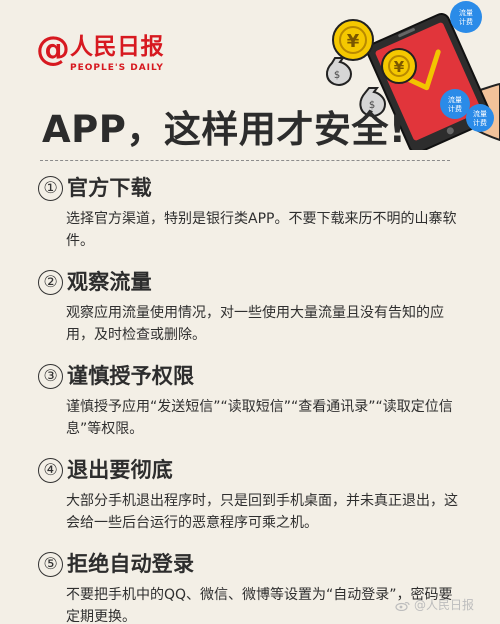  Describe the element at coordinates (261, 230) in the screenshot. I see `tip-body: 选择官方渠道，特别是银行类APP。不要下载来历不明的山寨软件。` at that location.